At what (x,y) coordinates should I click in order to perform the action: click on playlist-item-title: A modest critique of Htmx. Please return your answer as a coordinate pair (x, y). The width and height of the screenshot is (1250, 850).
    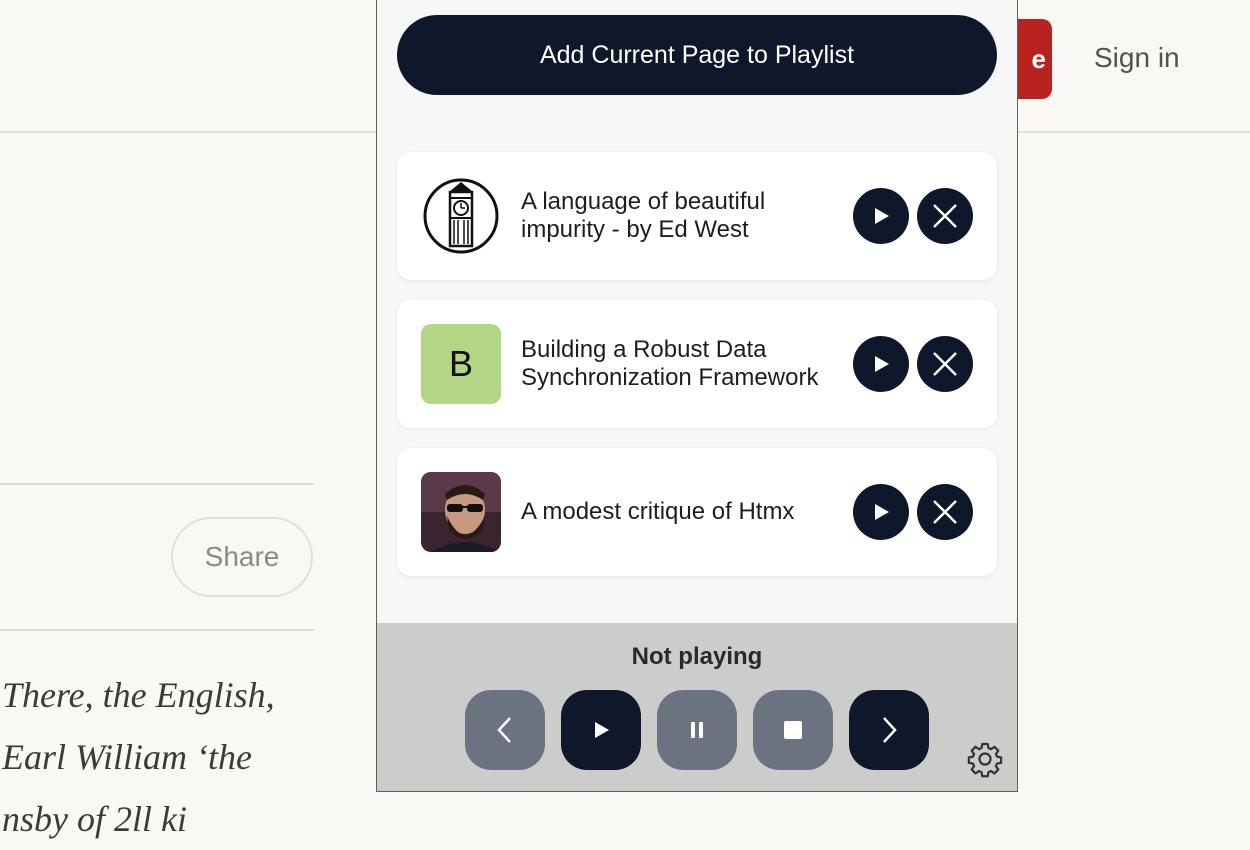
    Looking at the image, I should click on (658, 511).